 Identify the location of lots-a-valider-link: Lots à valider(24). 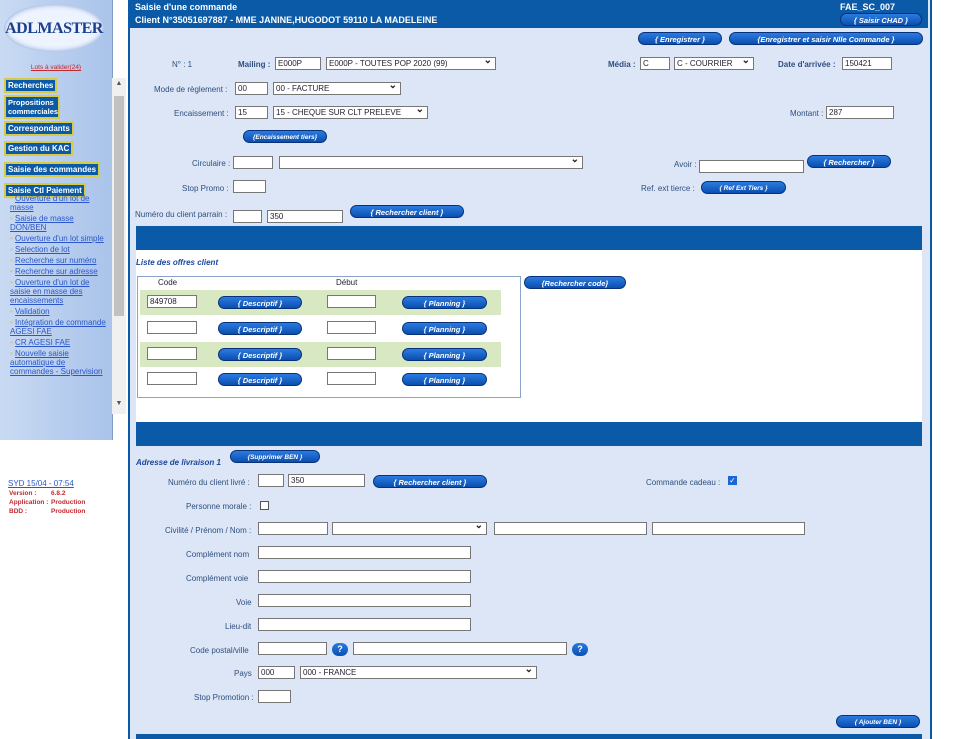
(56, 67).